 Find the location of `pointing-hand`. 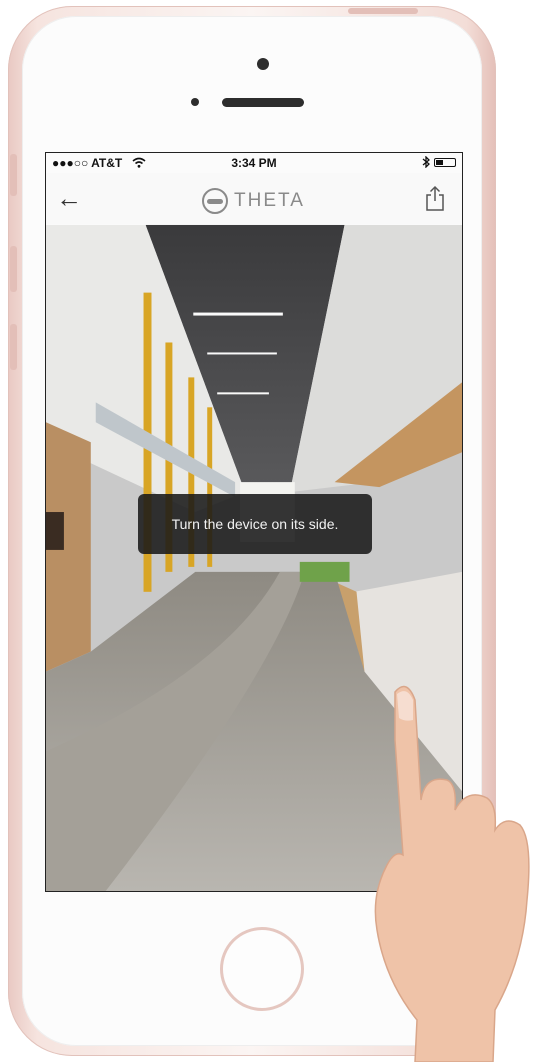

pointing-hand is located at coordinates (452, 873).